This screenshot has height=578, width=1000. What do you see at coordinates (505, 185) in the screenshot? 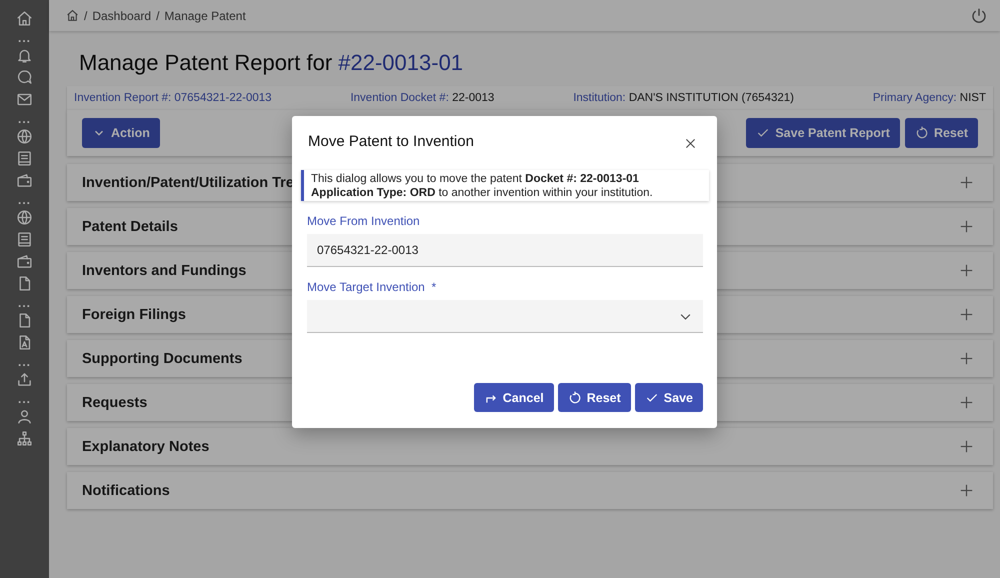
I see `info-message: This dialog allows you to move the patent Docket #: 22-0013-01 Application Type: ORD to another invention within your institution.` at bounding box center [505, 185].